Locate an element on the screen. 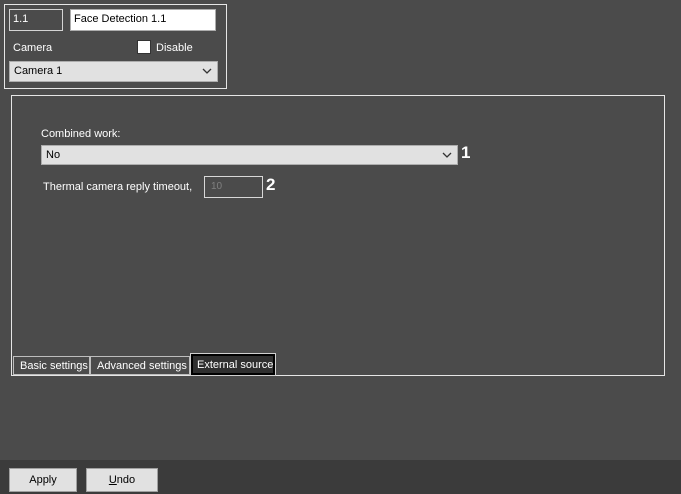 Image resolution: width=681 pixels, height=494 pixels. undo-label-rest: ndo is located at coordinates (126, 480).